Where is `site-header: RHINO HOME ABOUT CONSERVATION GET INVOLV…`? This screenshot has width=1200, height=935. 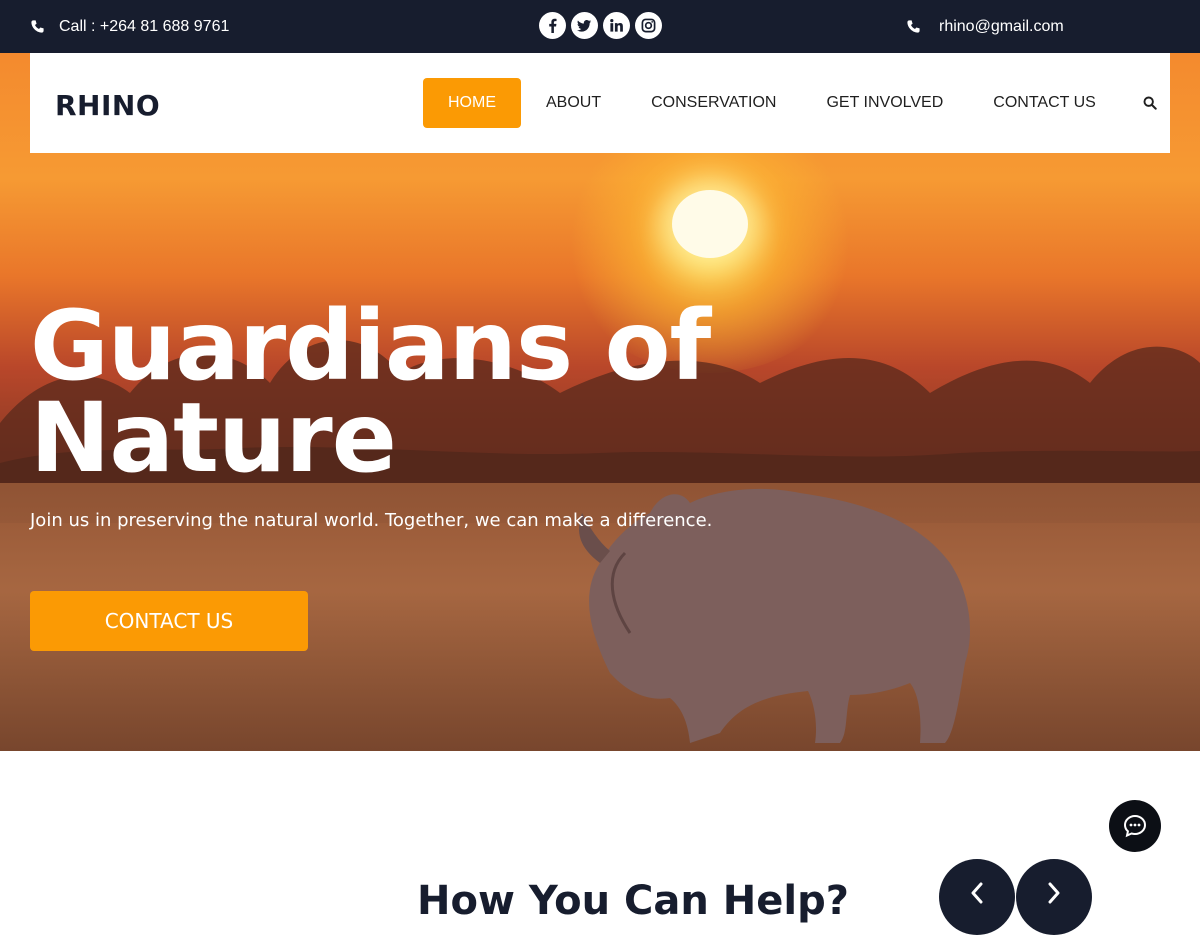
site-header: RHINO HOME ABOUT CONSERVATION GET INVOLV… is located at coordinates (600, 103).